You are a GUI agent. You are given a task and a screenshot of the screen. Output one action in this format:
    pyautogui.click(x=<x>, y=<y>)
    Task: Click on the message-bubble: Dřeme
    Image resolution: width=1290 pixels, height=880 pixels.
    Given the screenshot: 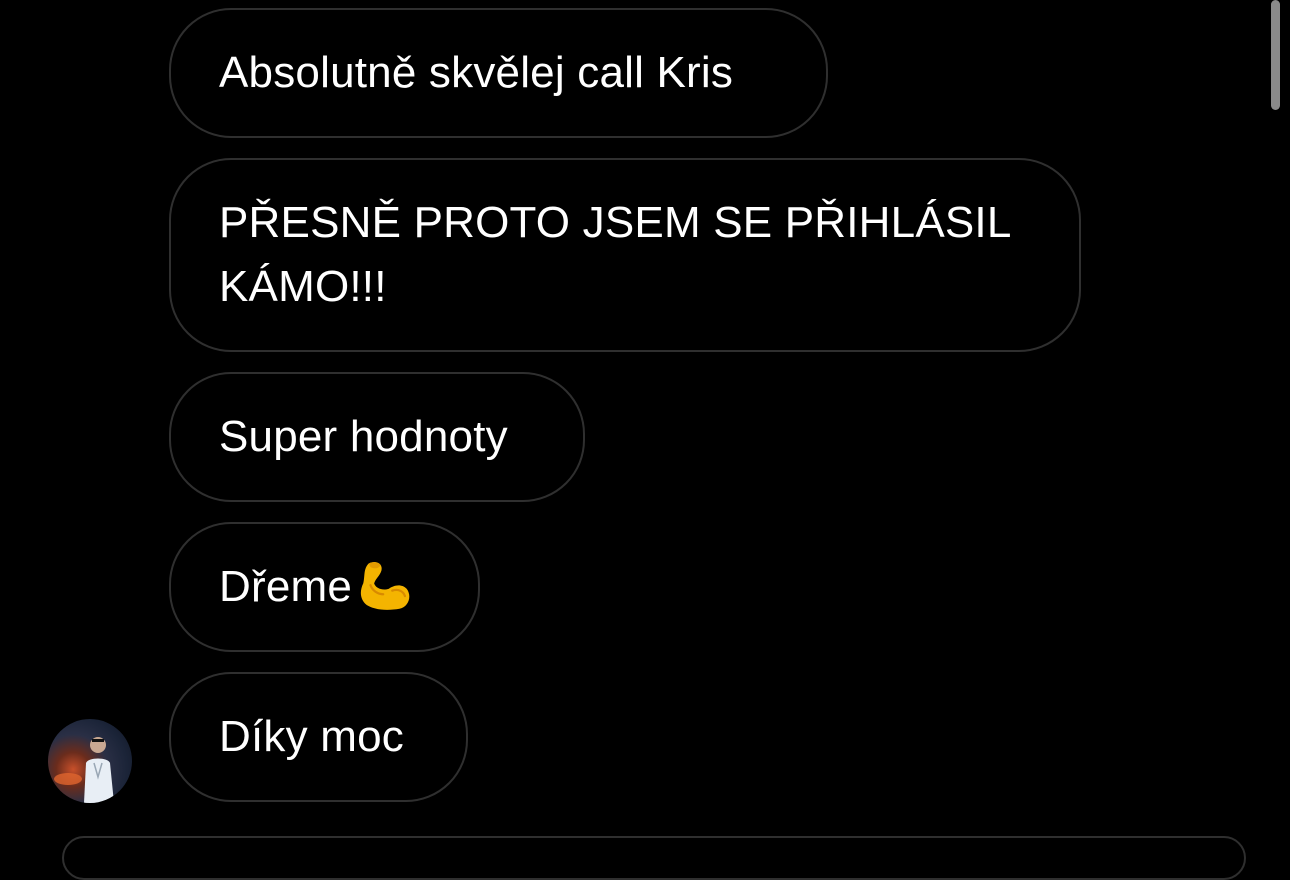 What is the action you would take?
    pyautogui.click(x=324, y=587)
    